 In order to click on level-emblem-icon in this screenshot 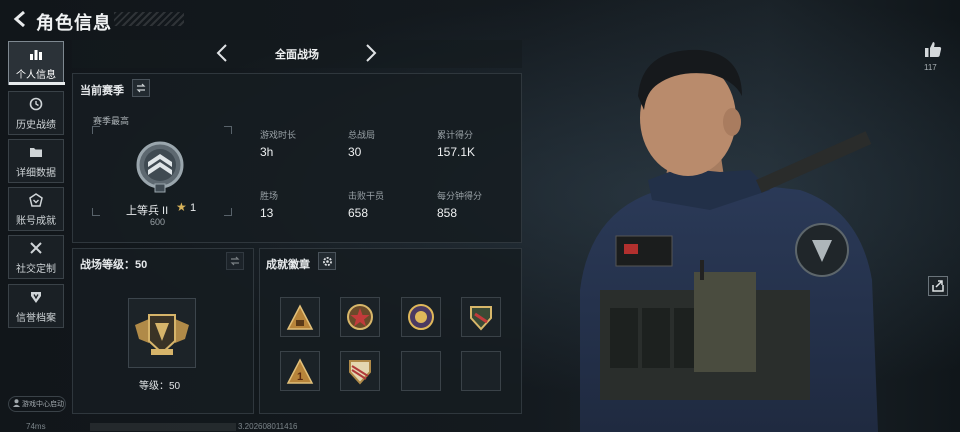, I will do `click(162, 334)`.